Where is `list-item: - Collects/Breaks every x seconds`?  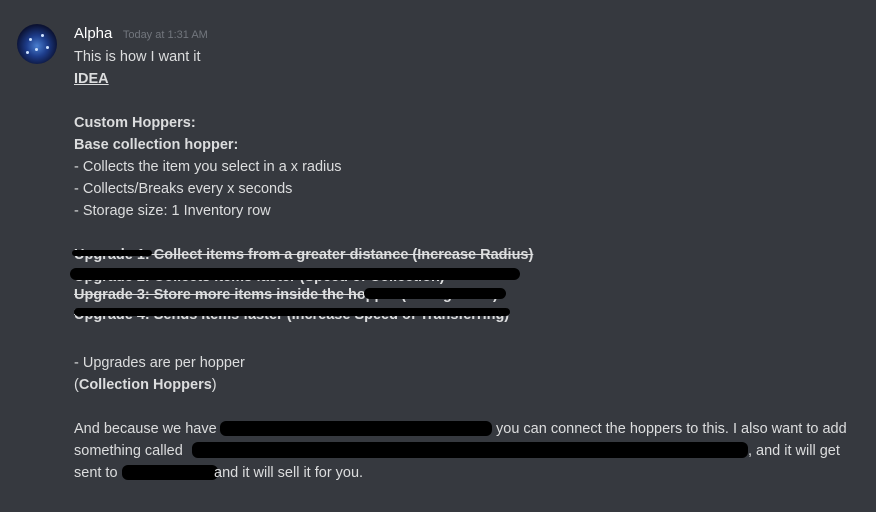 list-item: - Collects/Breaks every x seconds is located at coordinates (183, 189).